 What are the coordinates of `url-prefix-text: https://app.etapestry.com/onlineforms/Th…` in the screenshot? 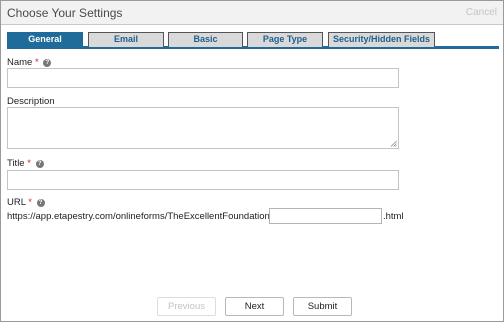 It's located at (140, 216).